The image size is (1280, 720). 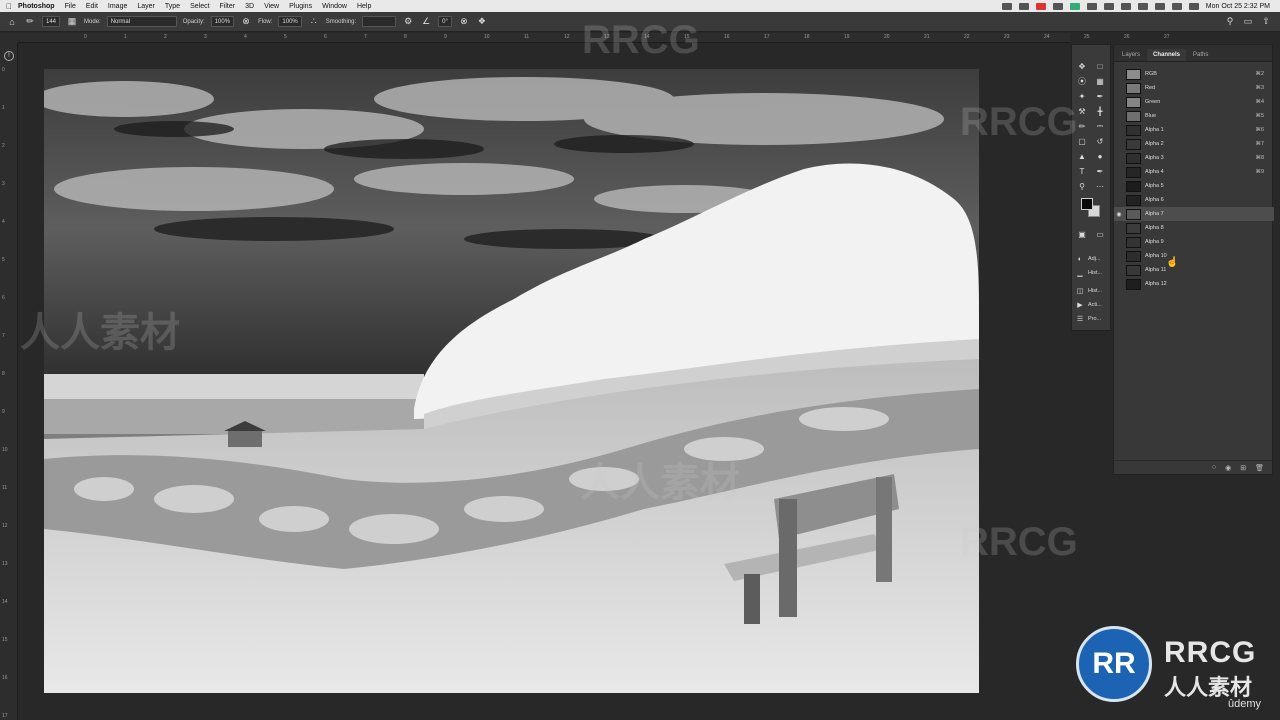 What do you see at coordinates (1194, 158) in the screenshot?
I see `channel-row: Alpha 3 ⌘8` at bounding box center [1194, 158].